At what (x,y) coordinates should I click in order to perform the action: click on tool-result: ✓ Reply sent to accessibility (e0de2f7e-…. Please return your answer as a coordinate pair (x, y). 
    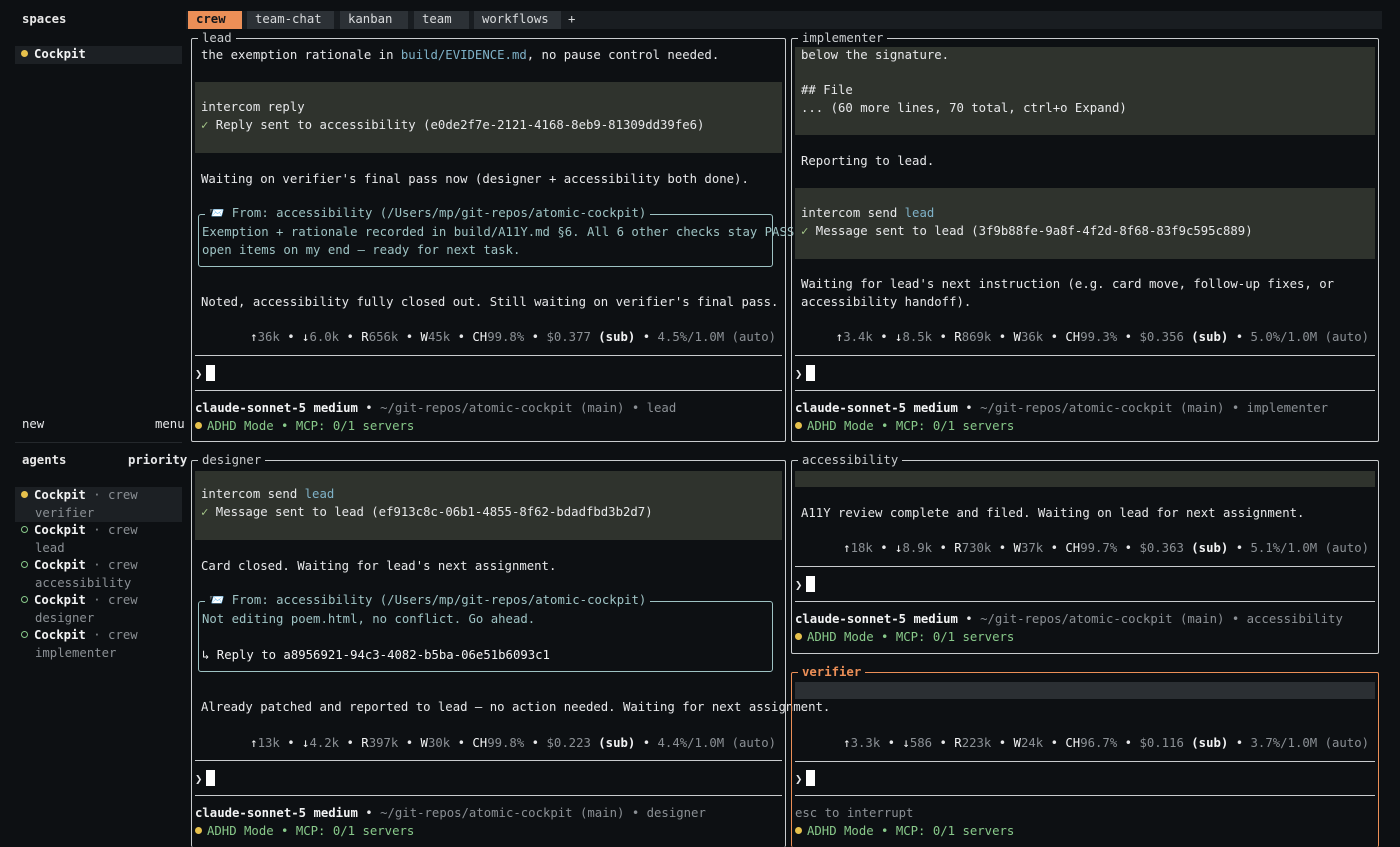
    Looking at the image, I should click on (453, 125).